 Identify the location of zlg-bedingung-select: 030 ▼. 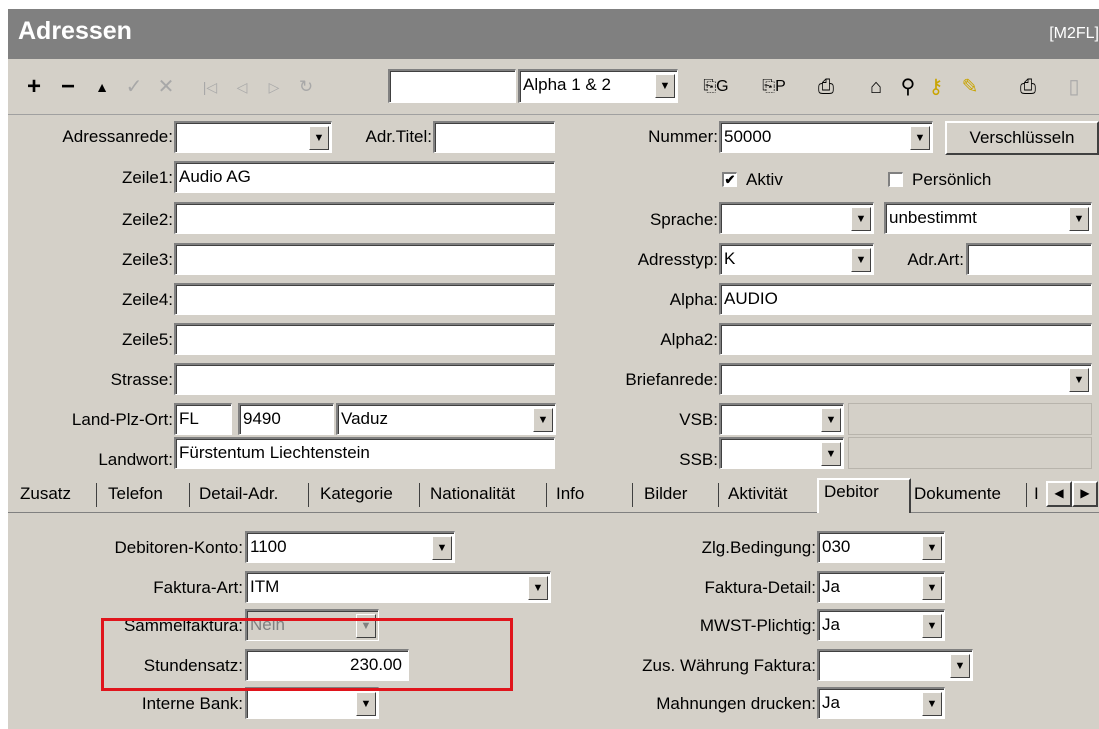
(881, 547).